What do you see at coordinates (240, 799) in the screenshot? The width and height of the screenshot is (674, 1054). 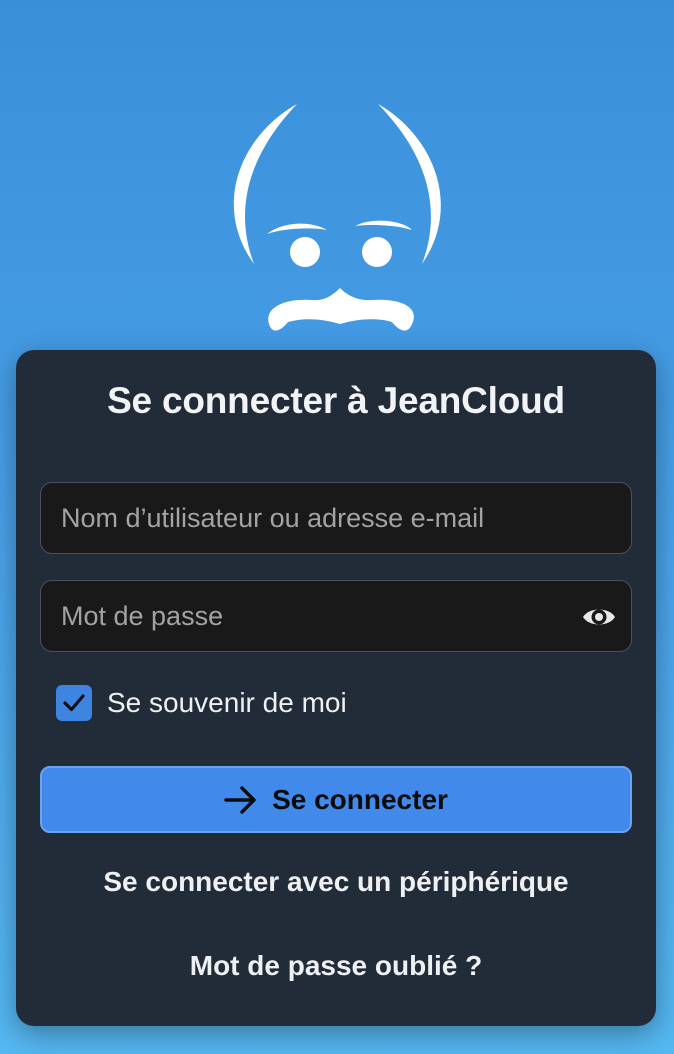 I see `arrow-right-icon` at bounding box center [240, 799].